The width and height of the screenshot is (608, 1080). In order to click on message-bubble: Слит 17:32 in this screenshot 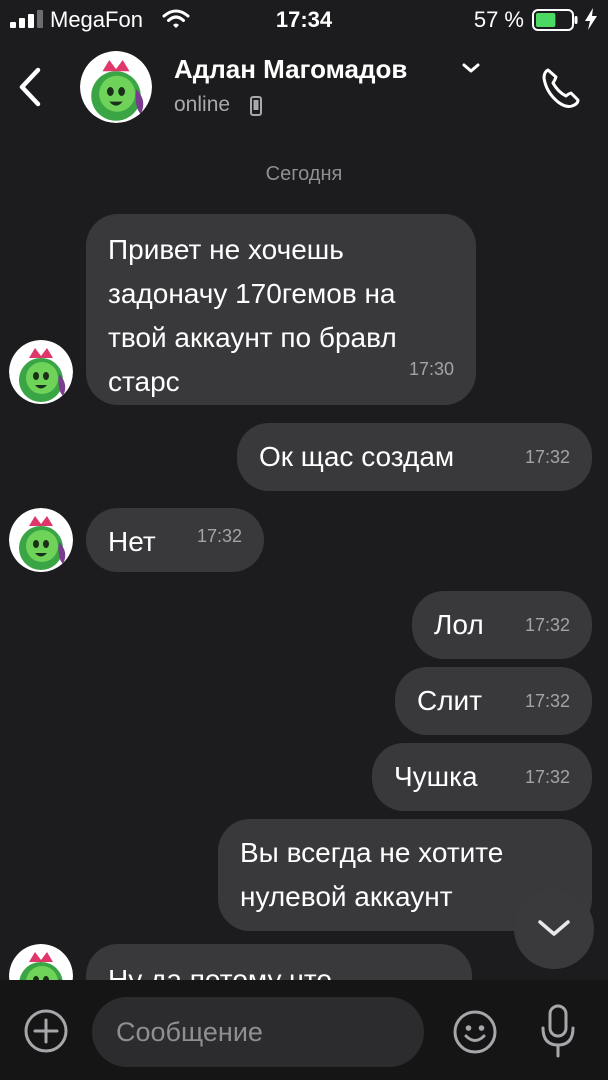, I will do `click(493, 701)`.